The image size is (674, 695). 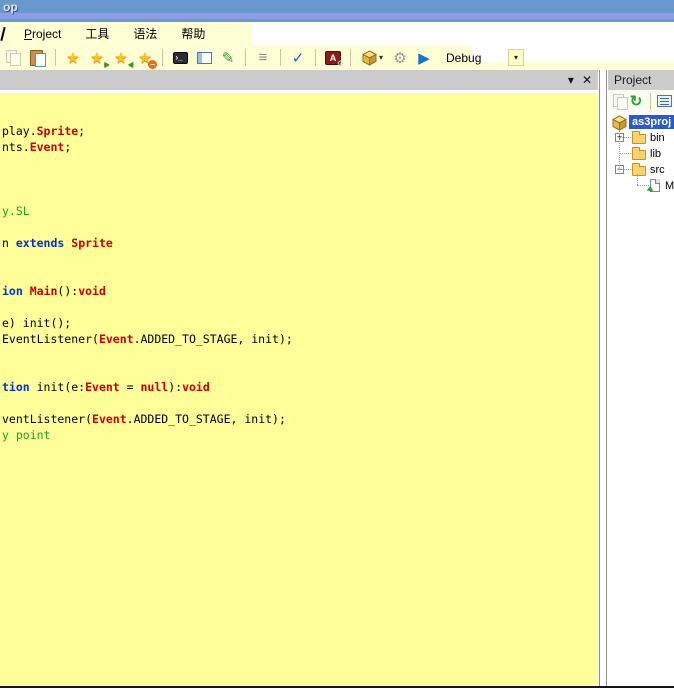 What do you see at coordinates (180, 57) in the screenshot?
I see `console-icon: ›_` at bounding box center [180, 57].